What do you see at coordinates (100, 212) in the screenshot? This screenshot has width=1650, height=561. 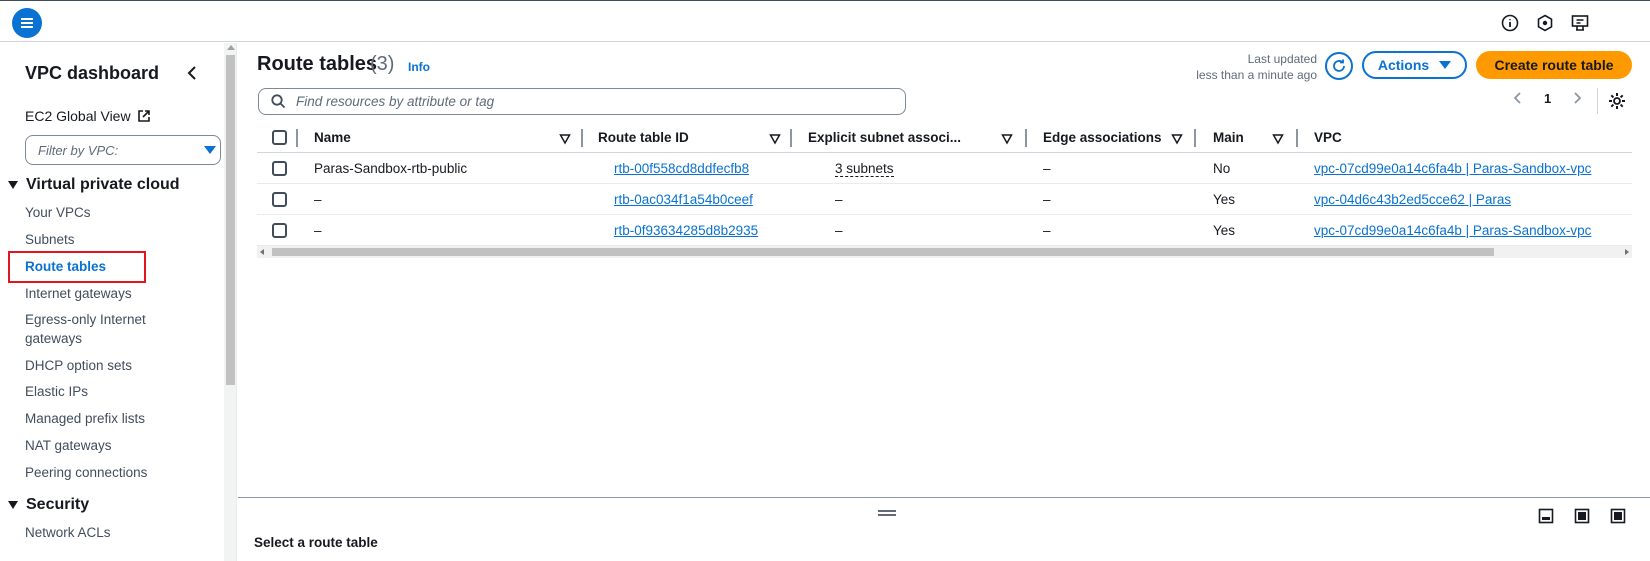 I see `sidebar-item-your-vpcs: Your VPCs` at bounding box center [100, 212].